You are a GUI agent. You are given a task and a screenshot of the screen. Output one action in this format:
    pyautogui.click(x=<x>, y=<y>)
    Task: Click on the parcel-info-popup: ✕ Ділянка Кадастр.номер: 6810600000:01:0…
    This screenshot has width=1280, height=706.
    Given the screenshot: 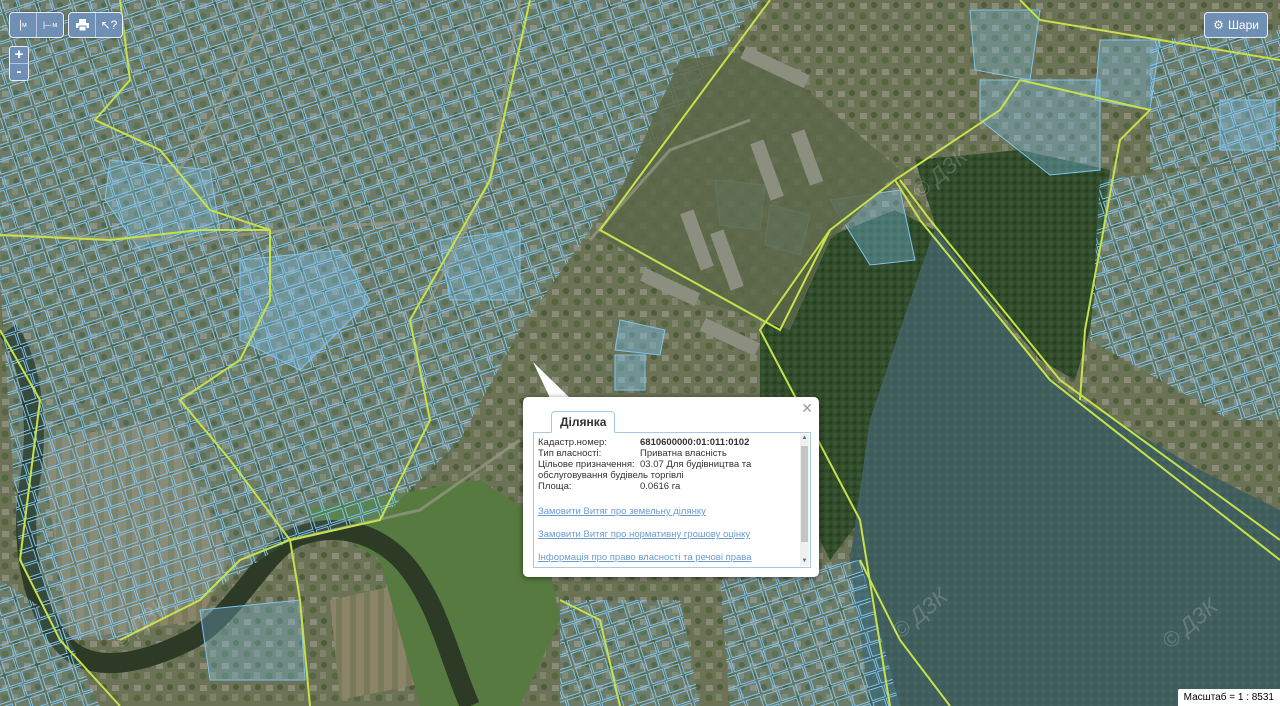 What is the action you would take?
    pyautogui.click(x=671, y=487)
    